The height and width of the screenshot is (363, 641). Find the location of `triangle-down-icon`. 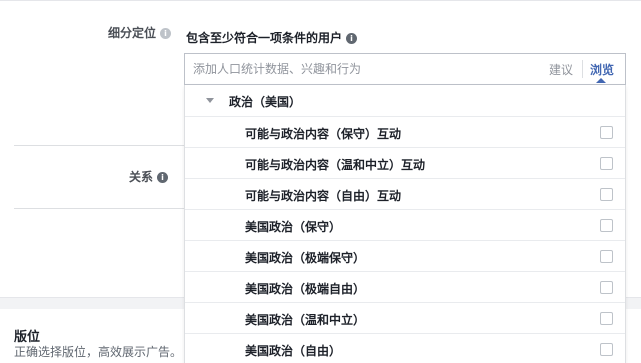

triangle-down-icon is located at coordinates (210, 100).